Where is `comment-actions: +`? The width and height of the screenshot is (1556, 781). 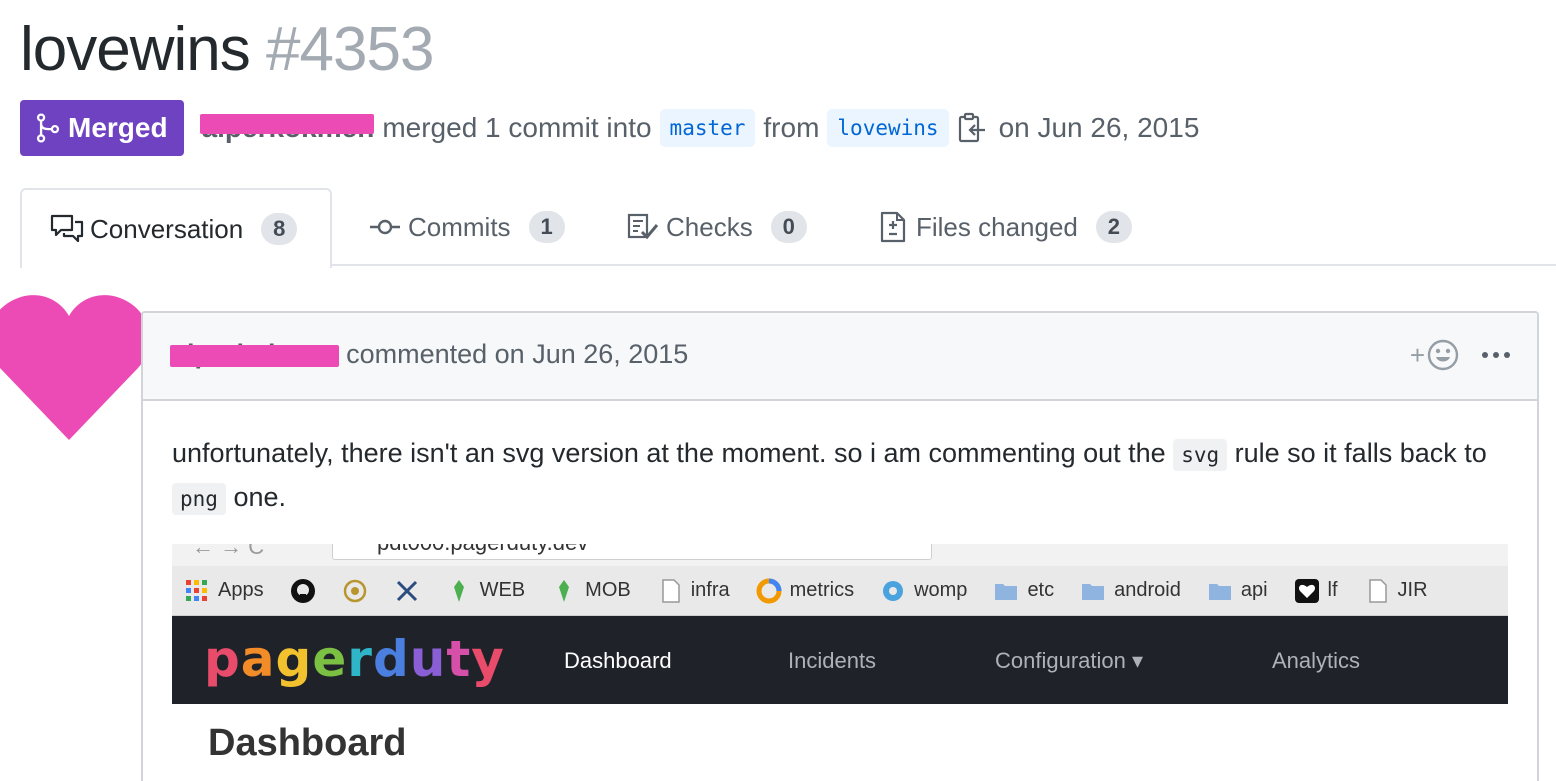 comment-actions: + is located at coordinates (1460, 355).